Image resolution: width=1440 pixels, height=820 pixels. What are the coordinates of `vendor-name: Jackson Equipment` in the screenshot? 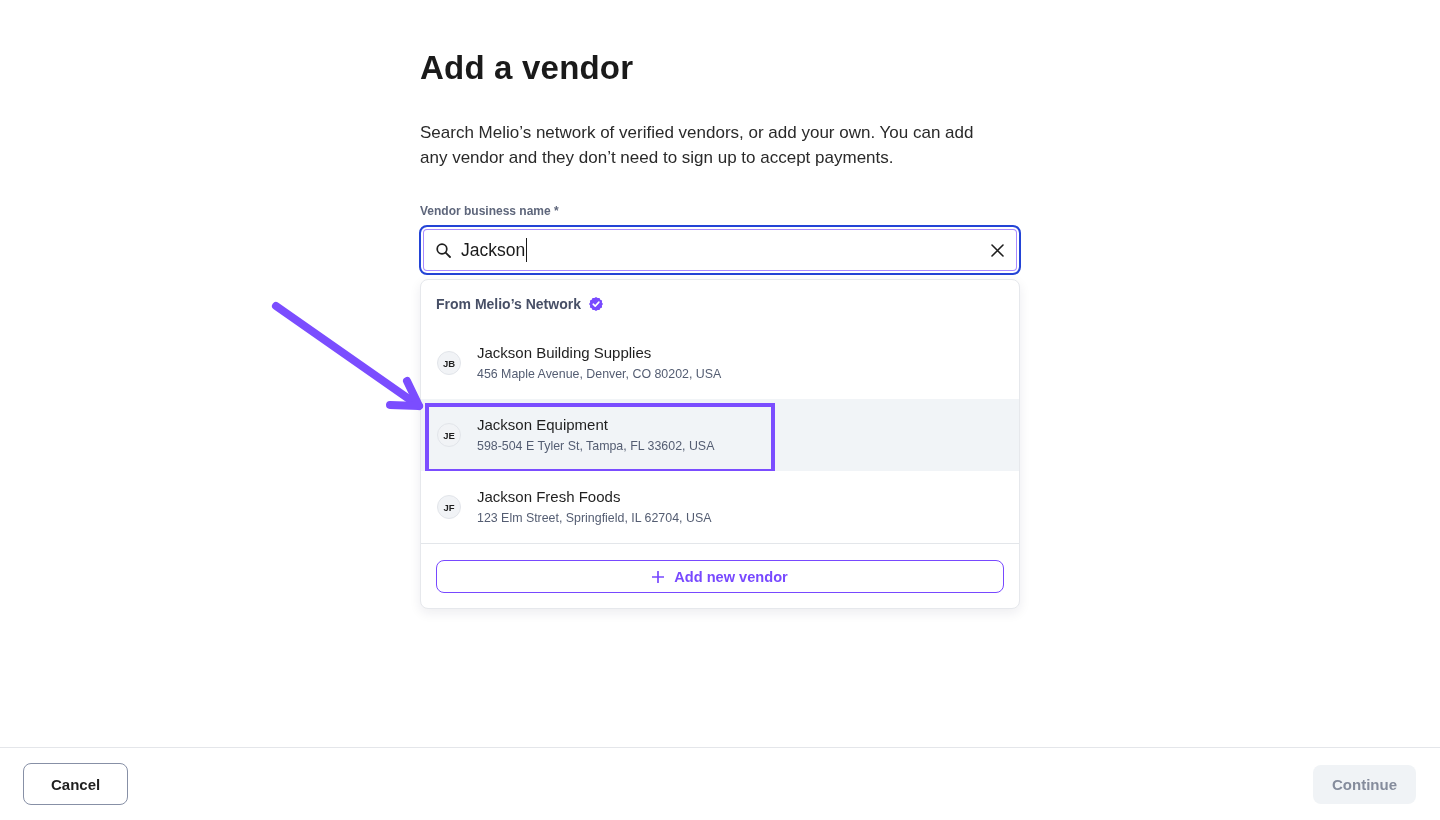 It's located at (542, 425).